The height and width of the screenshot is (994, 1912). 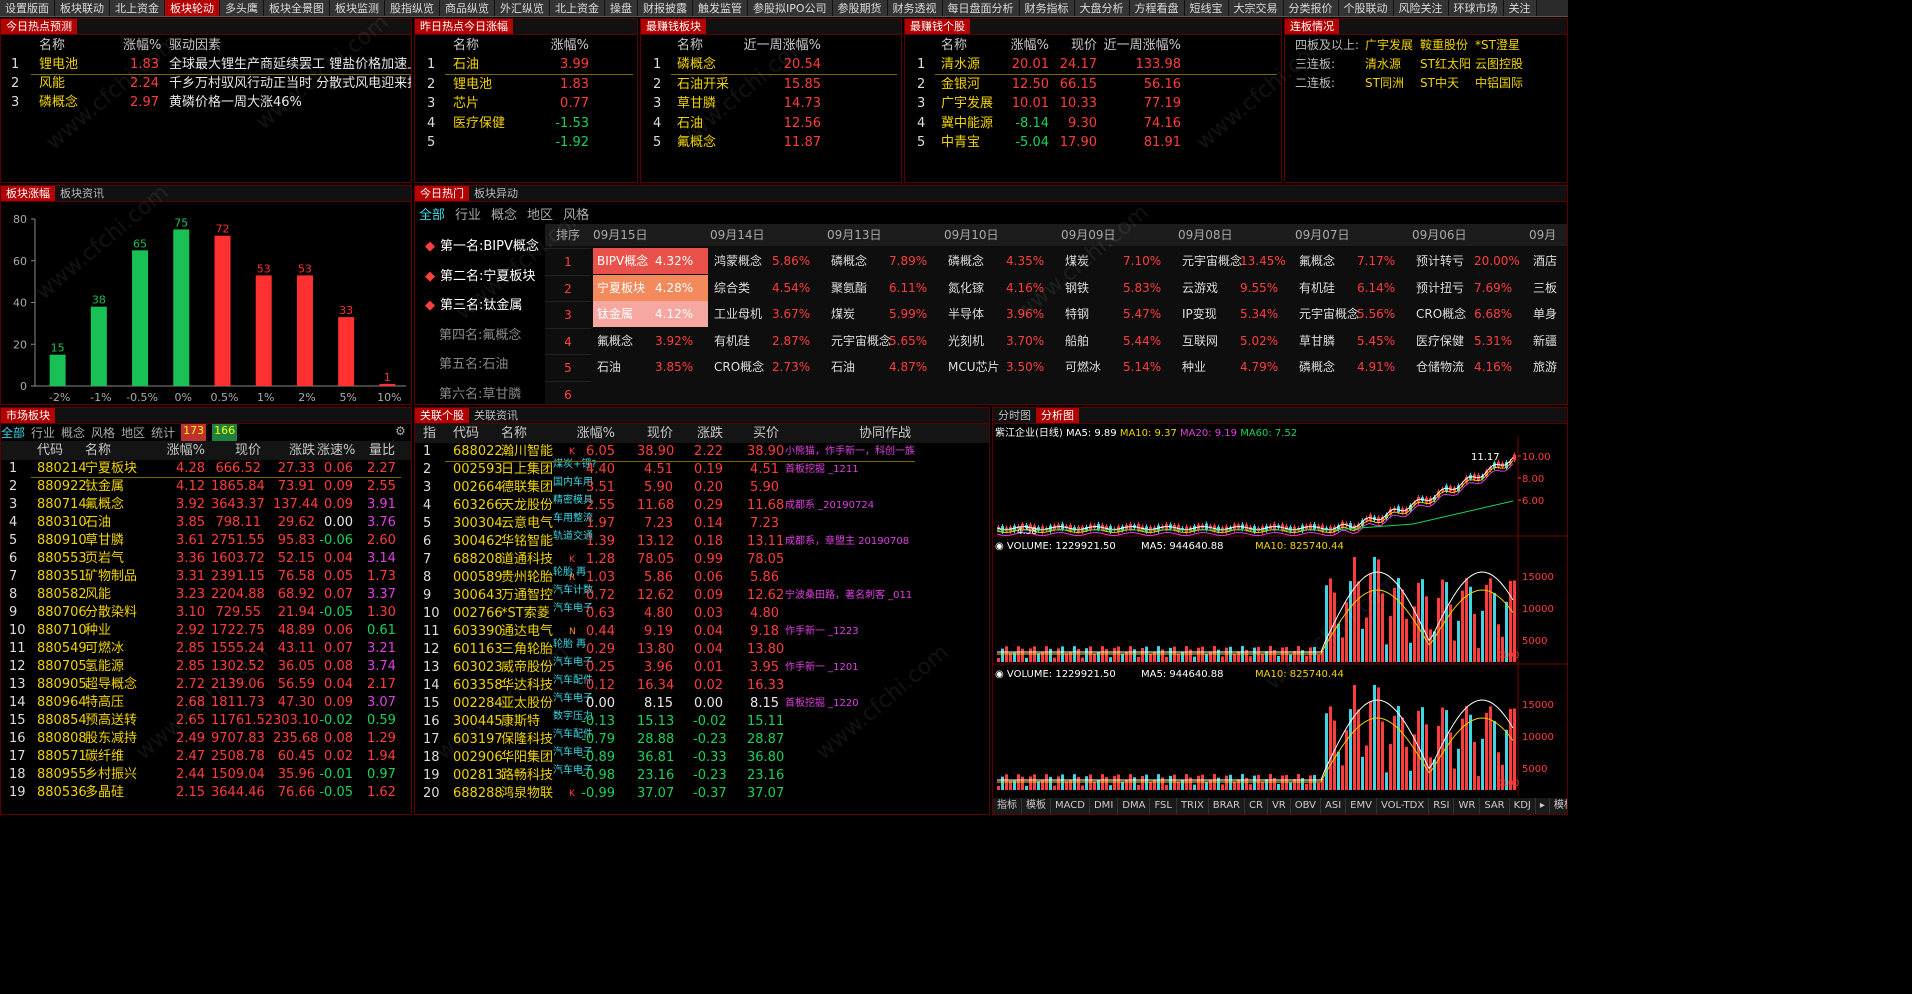 I want to click on panel-title: 连板情况, so click(x=1312, y=26).